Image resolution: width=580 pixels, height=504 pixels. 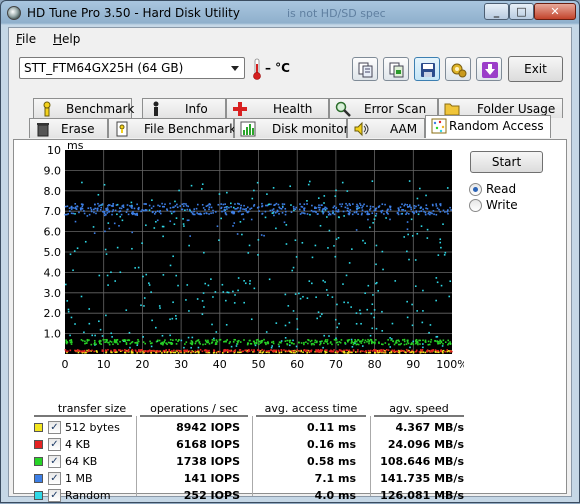 I want to click on tab-file-benchmark-label: File Benchmark, so click(x=190, y=129).